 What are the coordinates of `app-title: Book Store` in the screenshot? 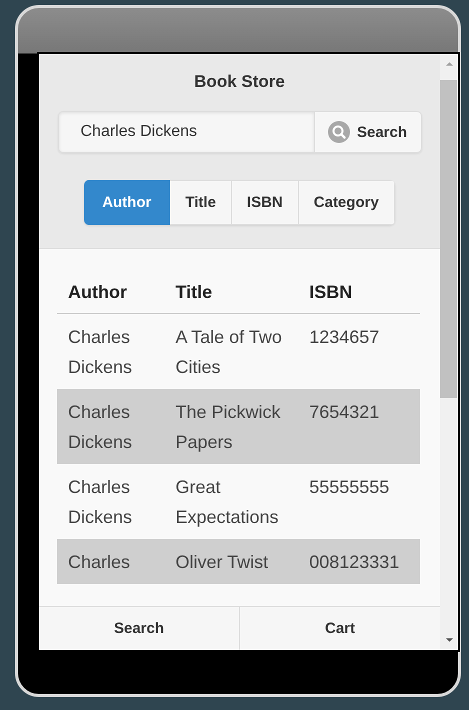 It's located at (239, 82).